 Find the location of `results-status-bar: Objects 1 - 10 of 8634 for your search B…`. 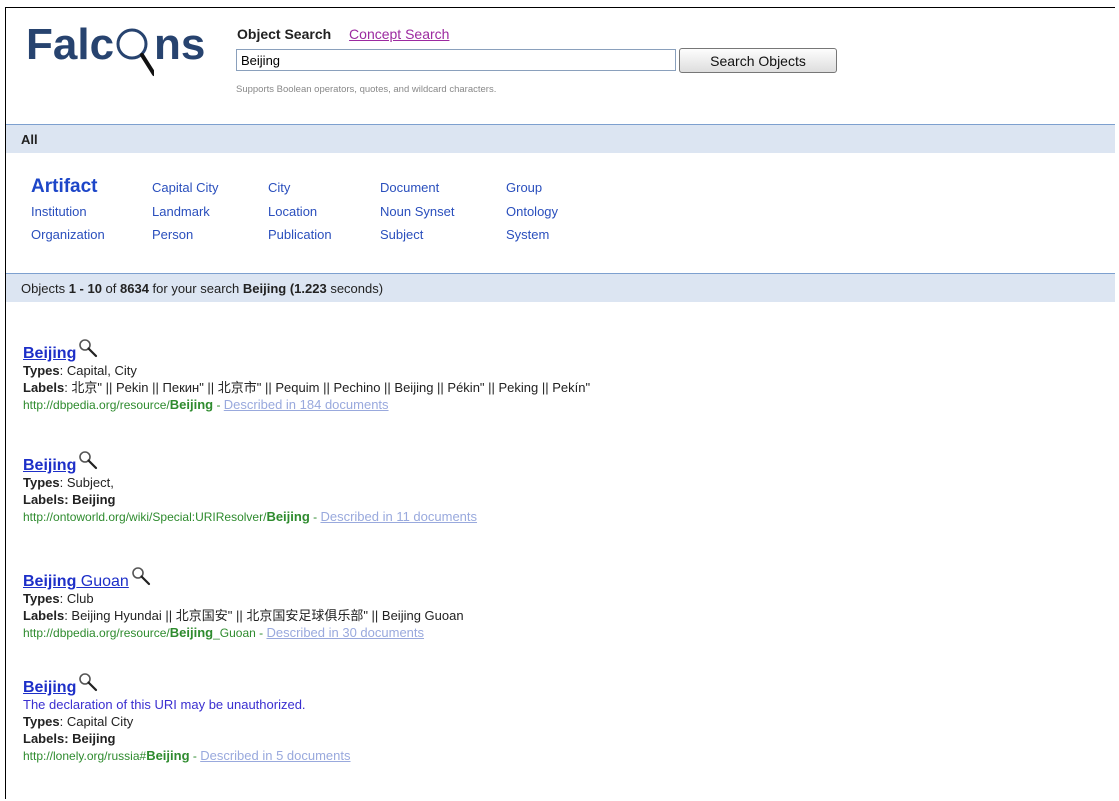

results-status-bar: Objects 1 - 10 of 8634 for your search B… is located at coordinates (560, 287).